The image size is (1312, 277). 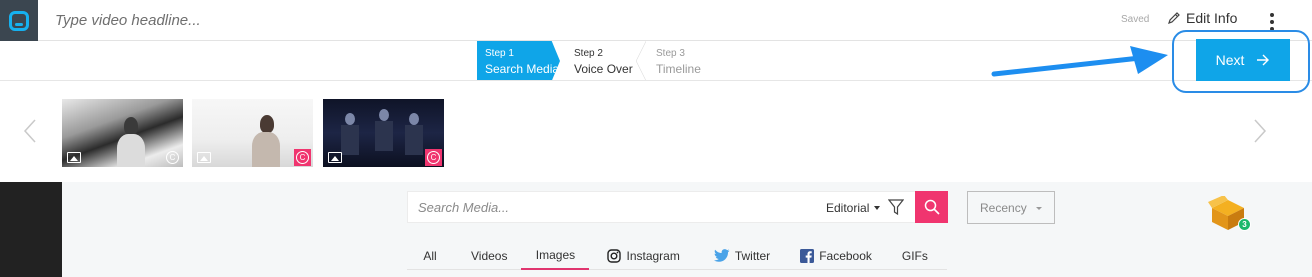 I want to click on source-select-value: Editorial, so click(x=848, y=208).